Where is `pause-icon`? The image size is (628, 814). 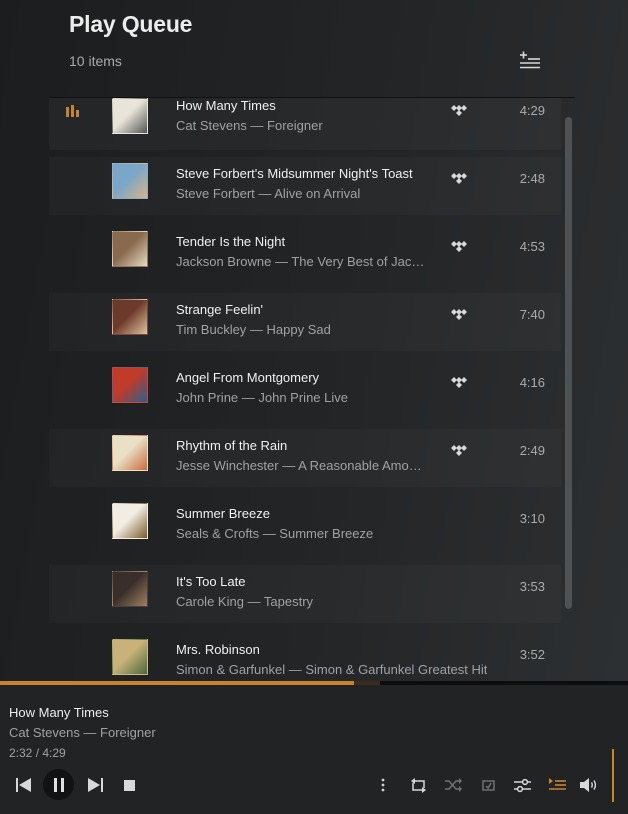
pause-icon is located at coordinates (58, 784).